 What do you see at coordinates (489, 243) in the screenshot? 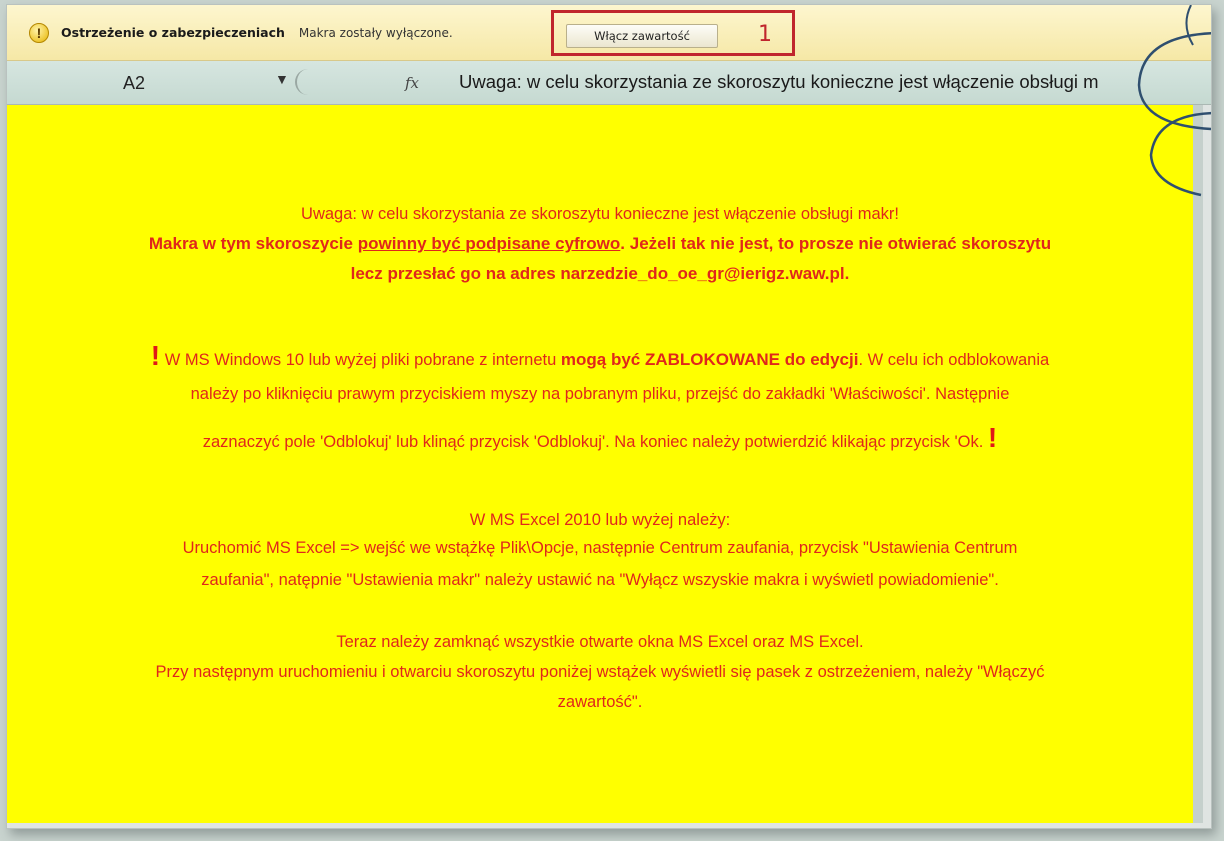
I see `signed-macros-underlined: powinny być podpisane cyfrowo` at bounding box center [489, 243].